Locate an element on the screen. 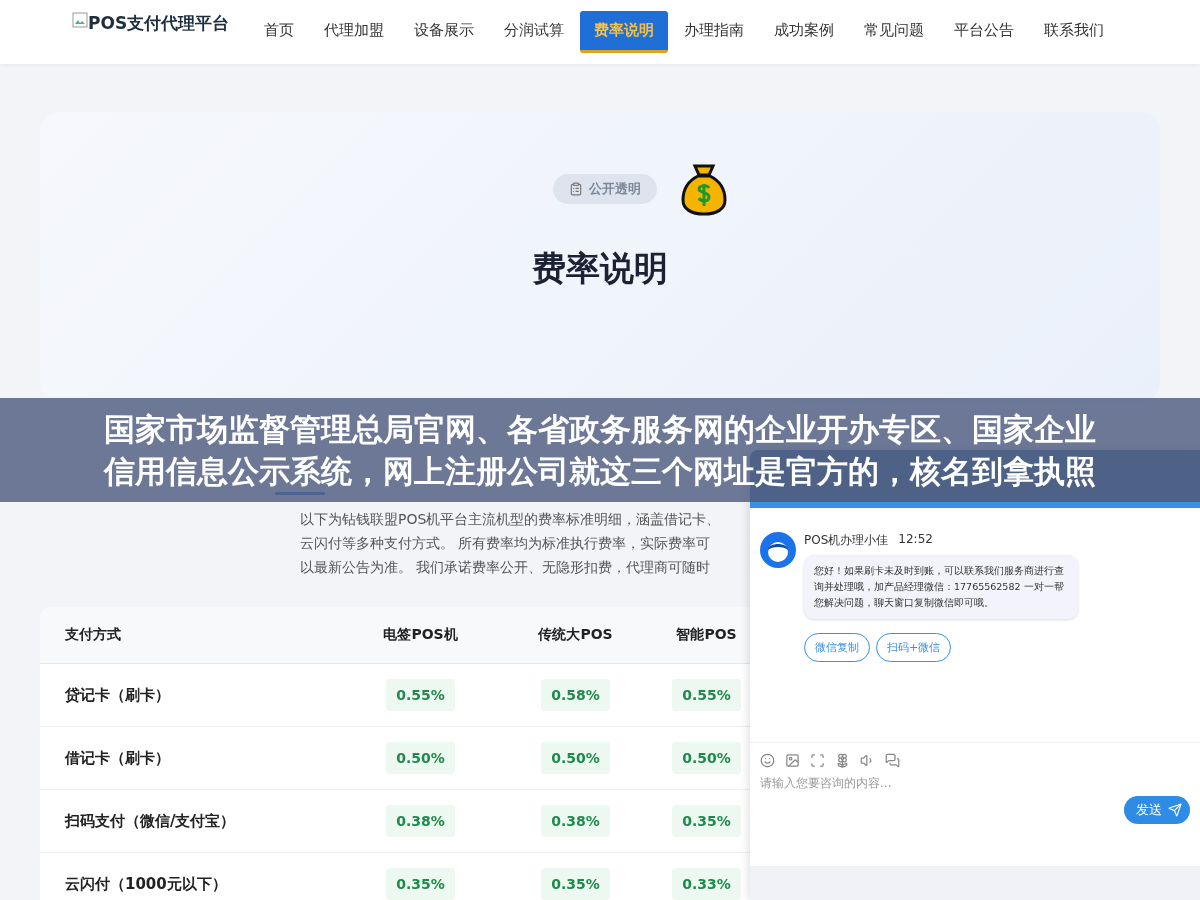 Image resolution: width=1200 pixels, height=900 pixels. sender-name: POS机办理小佳 is located at coordinates (846, 540).